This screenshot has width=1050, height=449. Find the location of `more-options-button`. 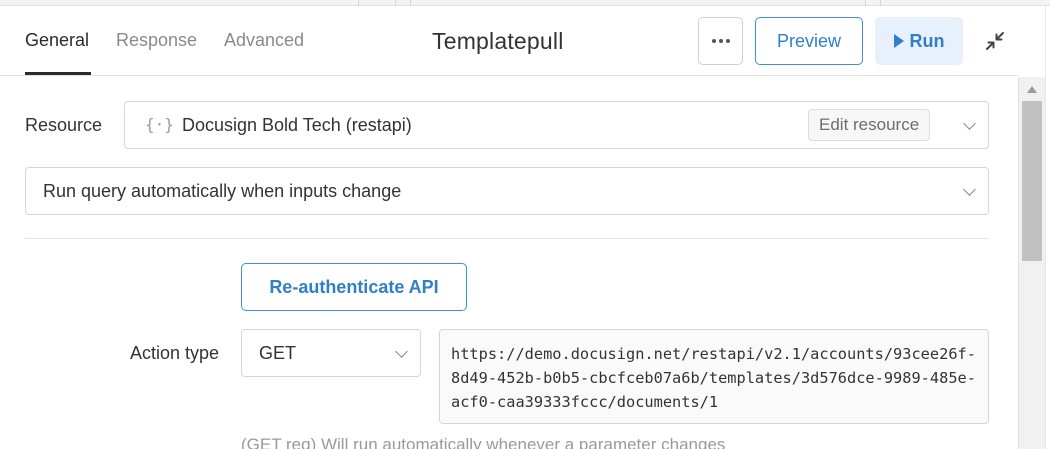

more-options-button is located at coordinates (720, 41).